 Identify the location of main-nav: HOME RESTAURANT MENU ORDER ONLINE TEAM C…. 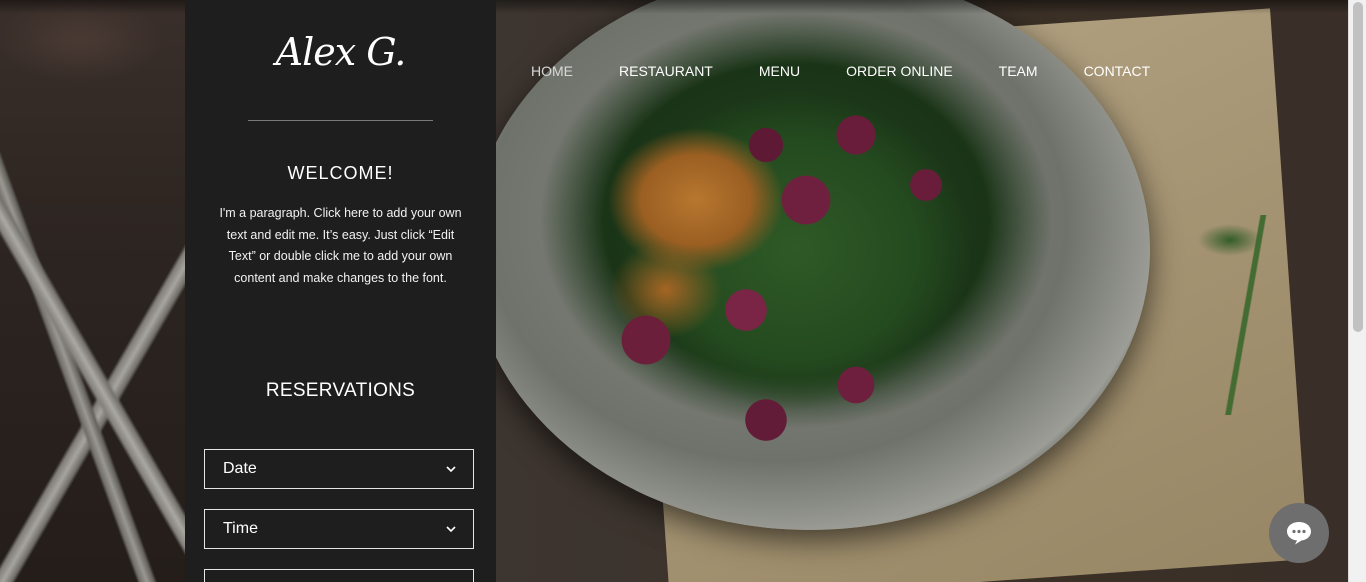
(840, 73).